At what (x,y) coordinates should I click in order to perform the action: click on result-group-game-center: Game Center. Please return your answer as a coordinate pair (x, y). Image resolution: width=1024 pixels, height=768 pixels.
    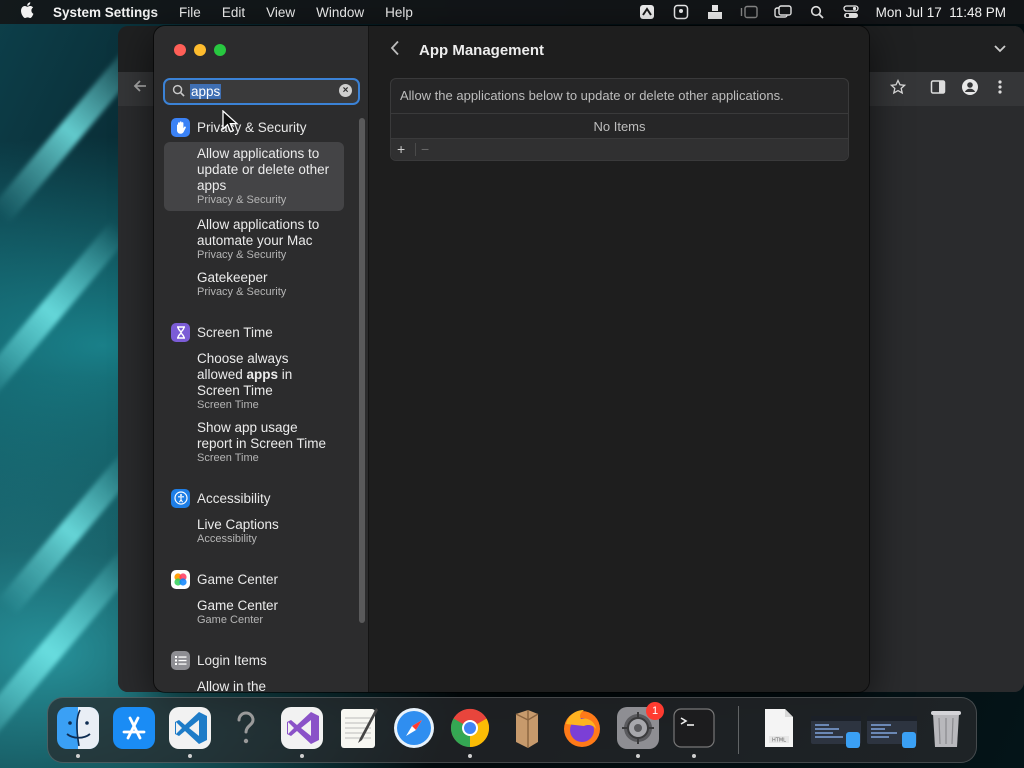
    Looking at the image, I should click on (256, 579).